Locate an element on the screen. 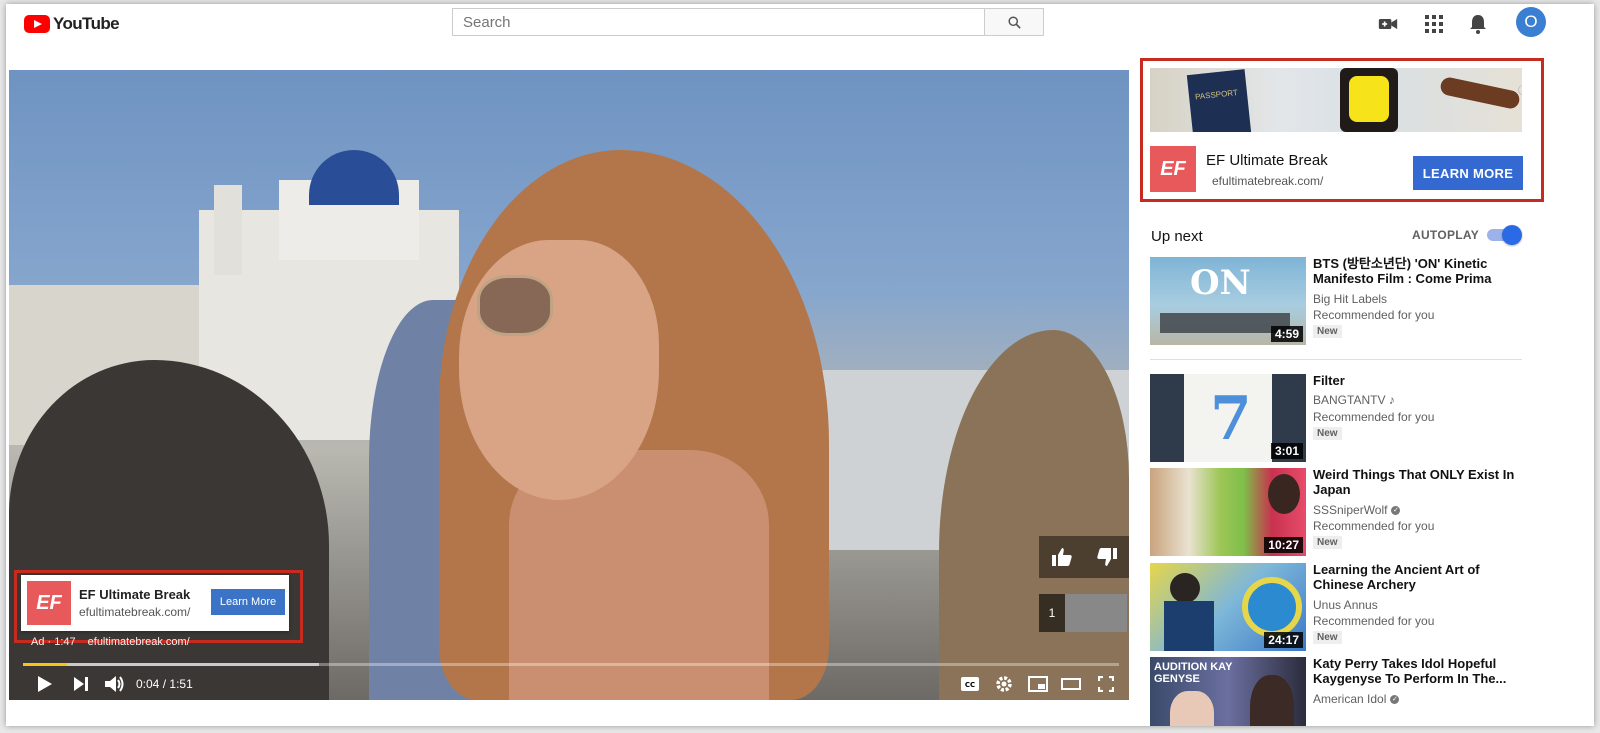 The image size is (1600, 733). up-next-heading: Up next is located at coordinates (1177, 236).